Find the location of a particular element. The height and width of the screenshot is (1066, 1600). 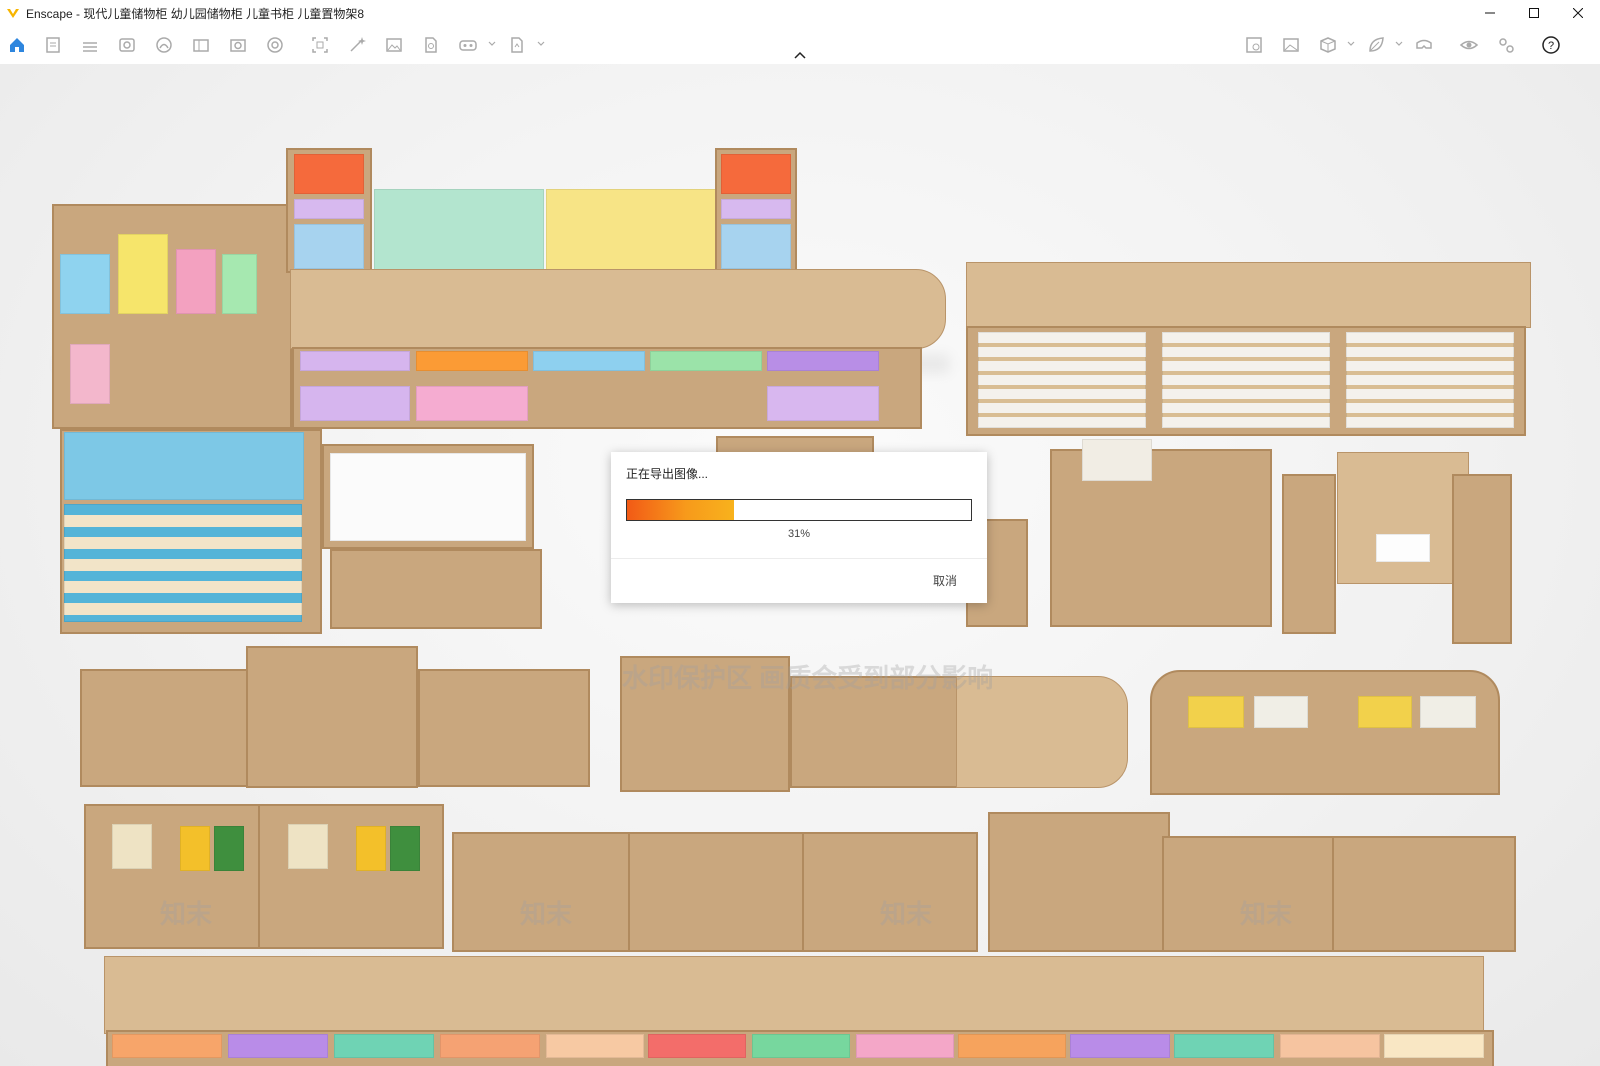

panorama-icon is located at coordinates (275, 45).